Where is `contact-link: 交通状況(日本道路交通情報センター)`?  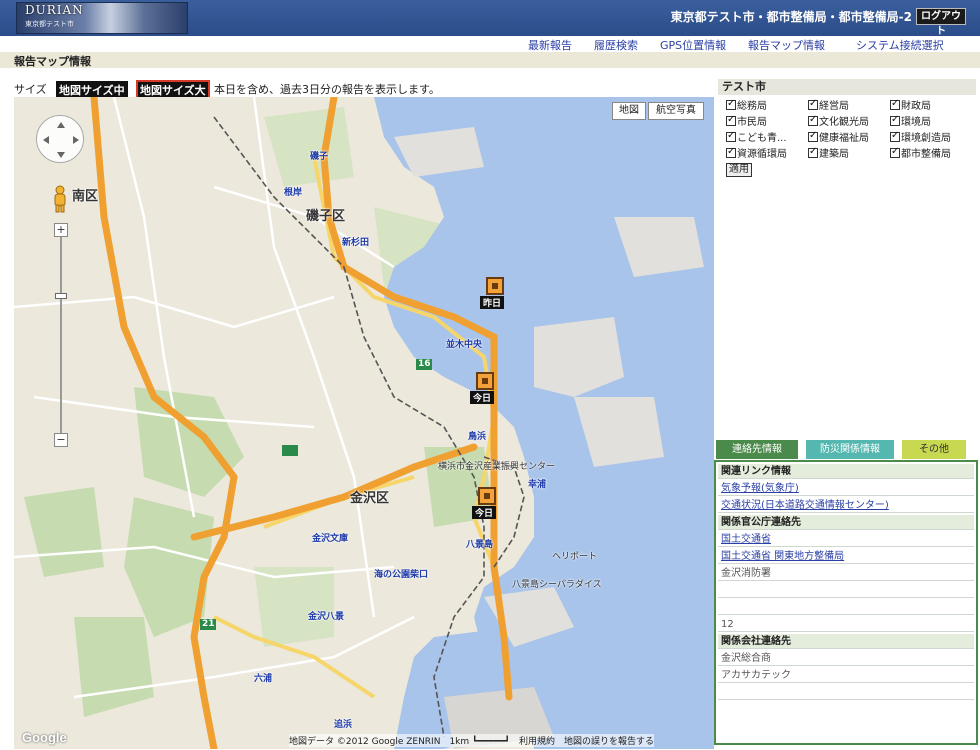
contact-link: 交通状況(日本道路交通情報センター) is located at coordinates (846, 505).